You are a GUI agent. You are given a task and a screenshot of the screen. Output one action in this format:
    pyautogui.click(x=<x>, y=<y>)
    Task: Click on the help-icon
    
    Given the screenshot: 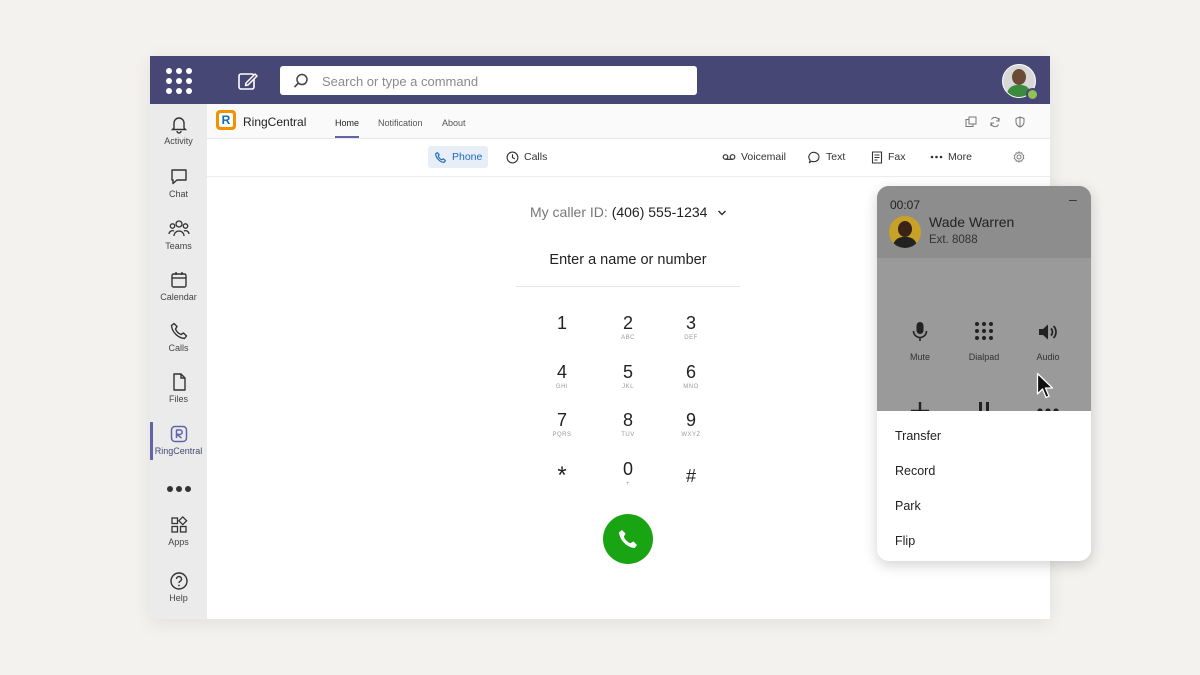 What is the action you would take?
    pyautogui.click(x=178, y=581)
    